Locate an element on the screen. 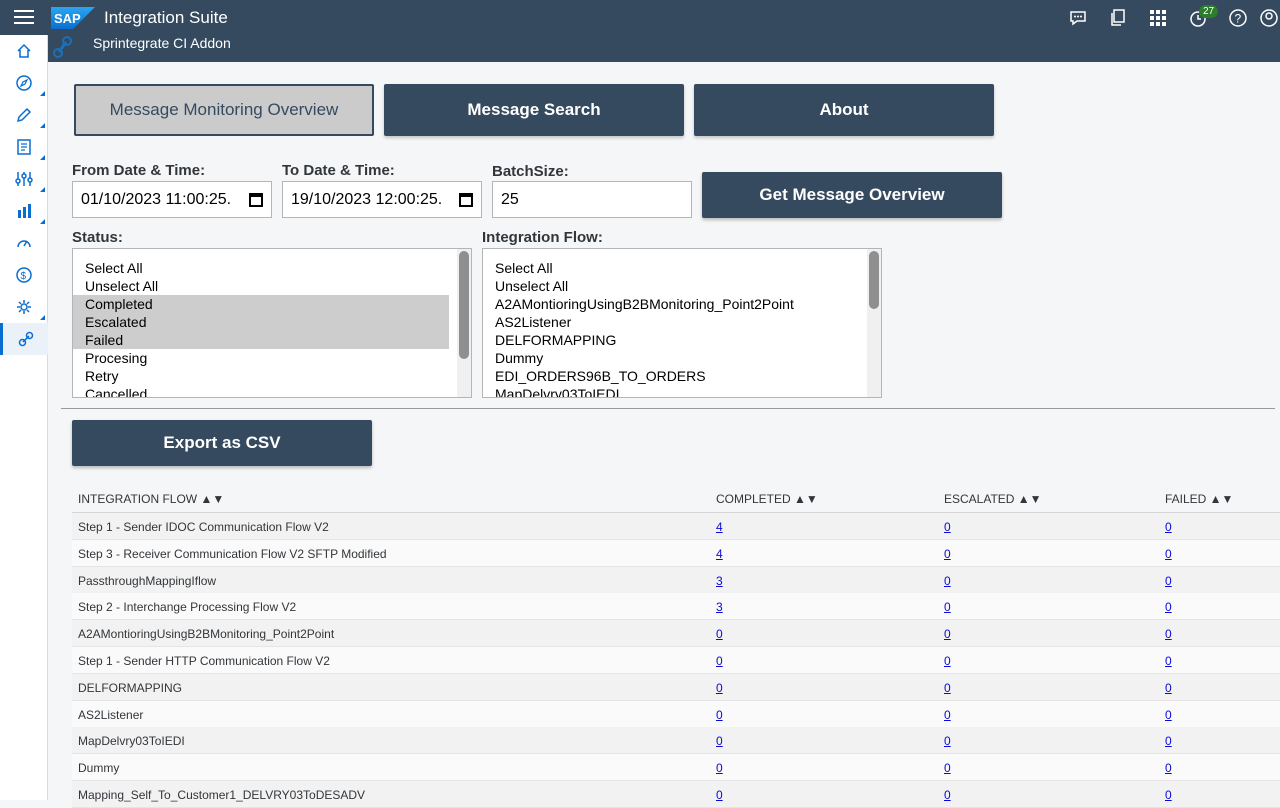 This screenshot has height=808, width=1280. monitor-icon is located at coordinates (24, 147).